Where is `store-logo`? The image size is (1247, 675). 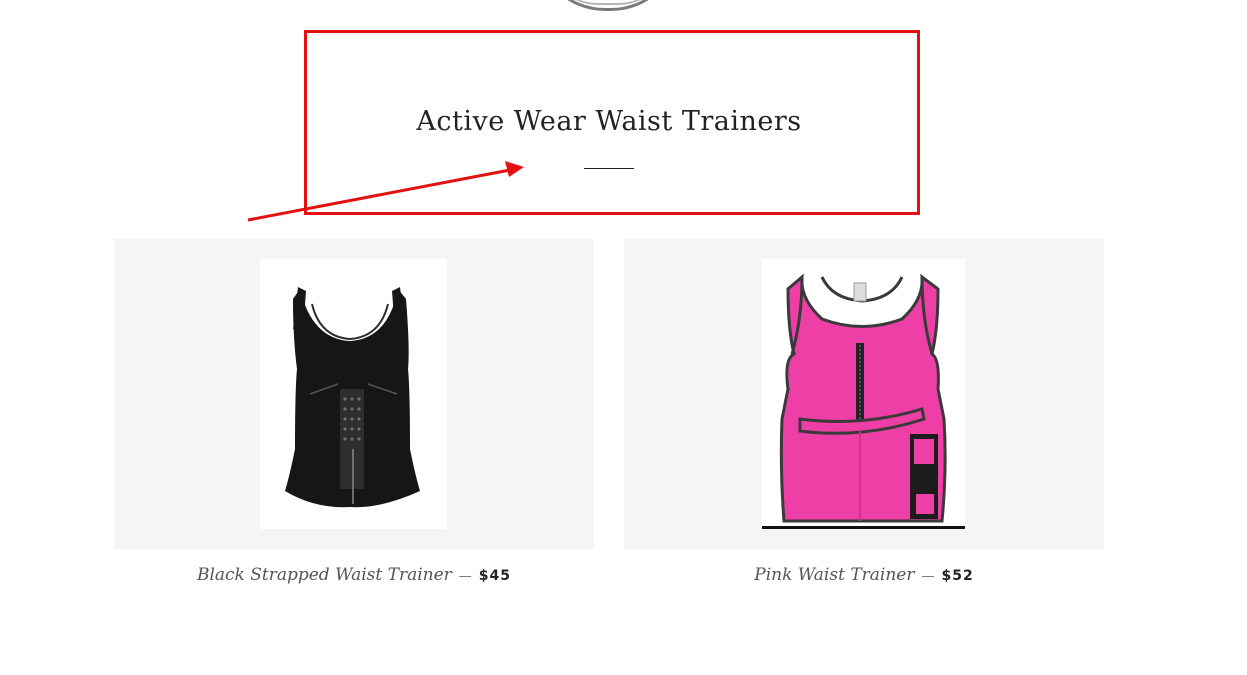 store-logo is located at coordinates (608, 5).